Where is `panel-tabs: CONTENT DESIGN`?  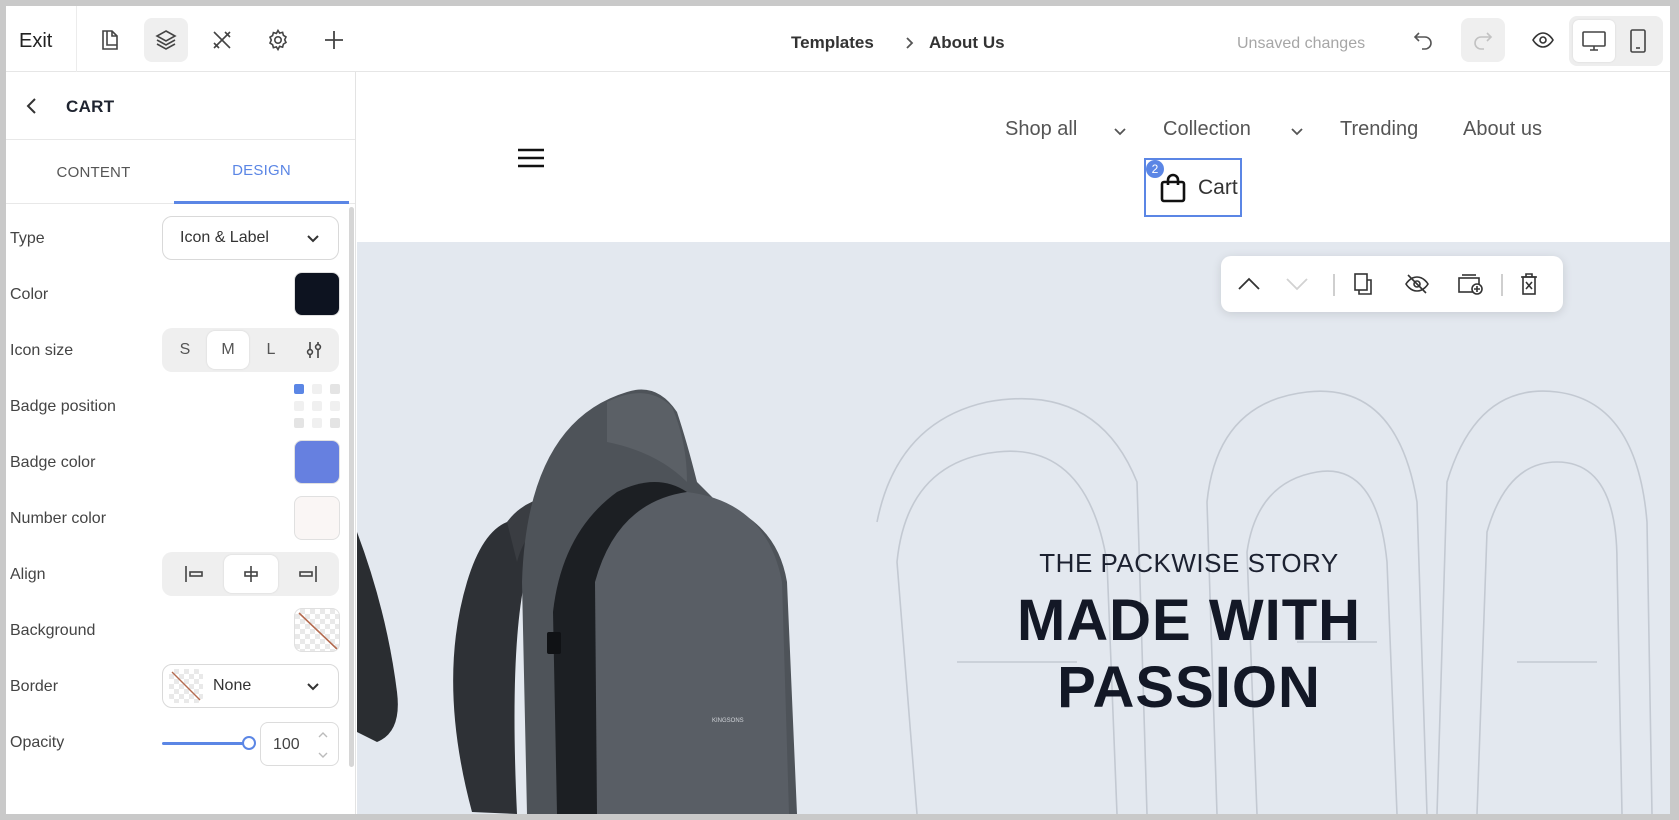 panel-tabs: CONTENT DESIGN is located at coordinates (180, 172).